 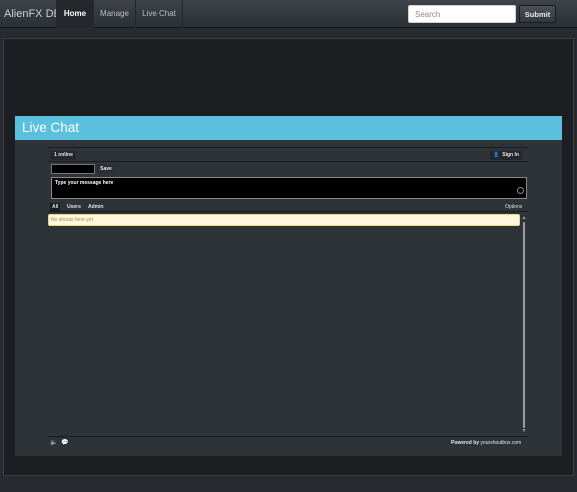 I want to click on footer-icons: 🔈 💬, so click(x=59, y=443).